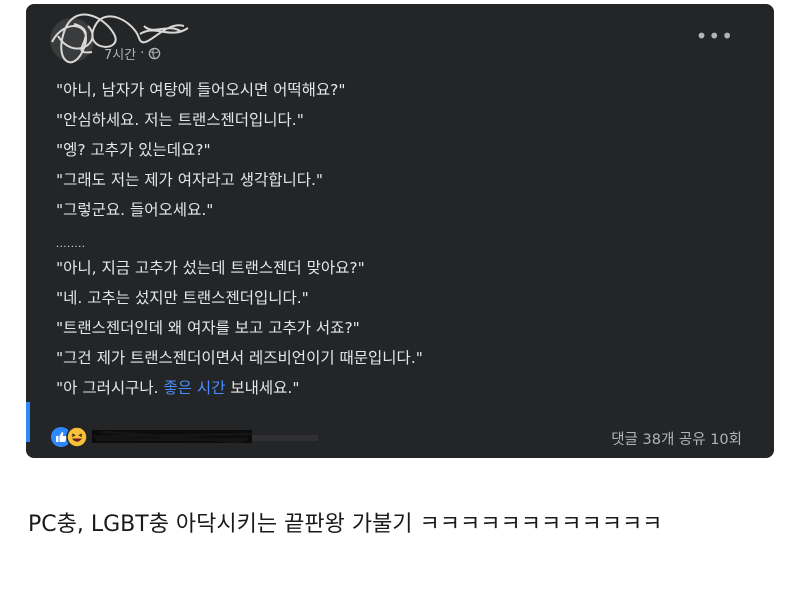 The width and height of the screenshot is (800, 591). Describe the element at coordinates (155, 53) in the screenshot. I see `globe-icon` at that location.